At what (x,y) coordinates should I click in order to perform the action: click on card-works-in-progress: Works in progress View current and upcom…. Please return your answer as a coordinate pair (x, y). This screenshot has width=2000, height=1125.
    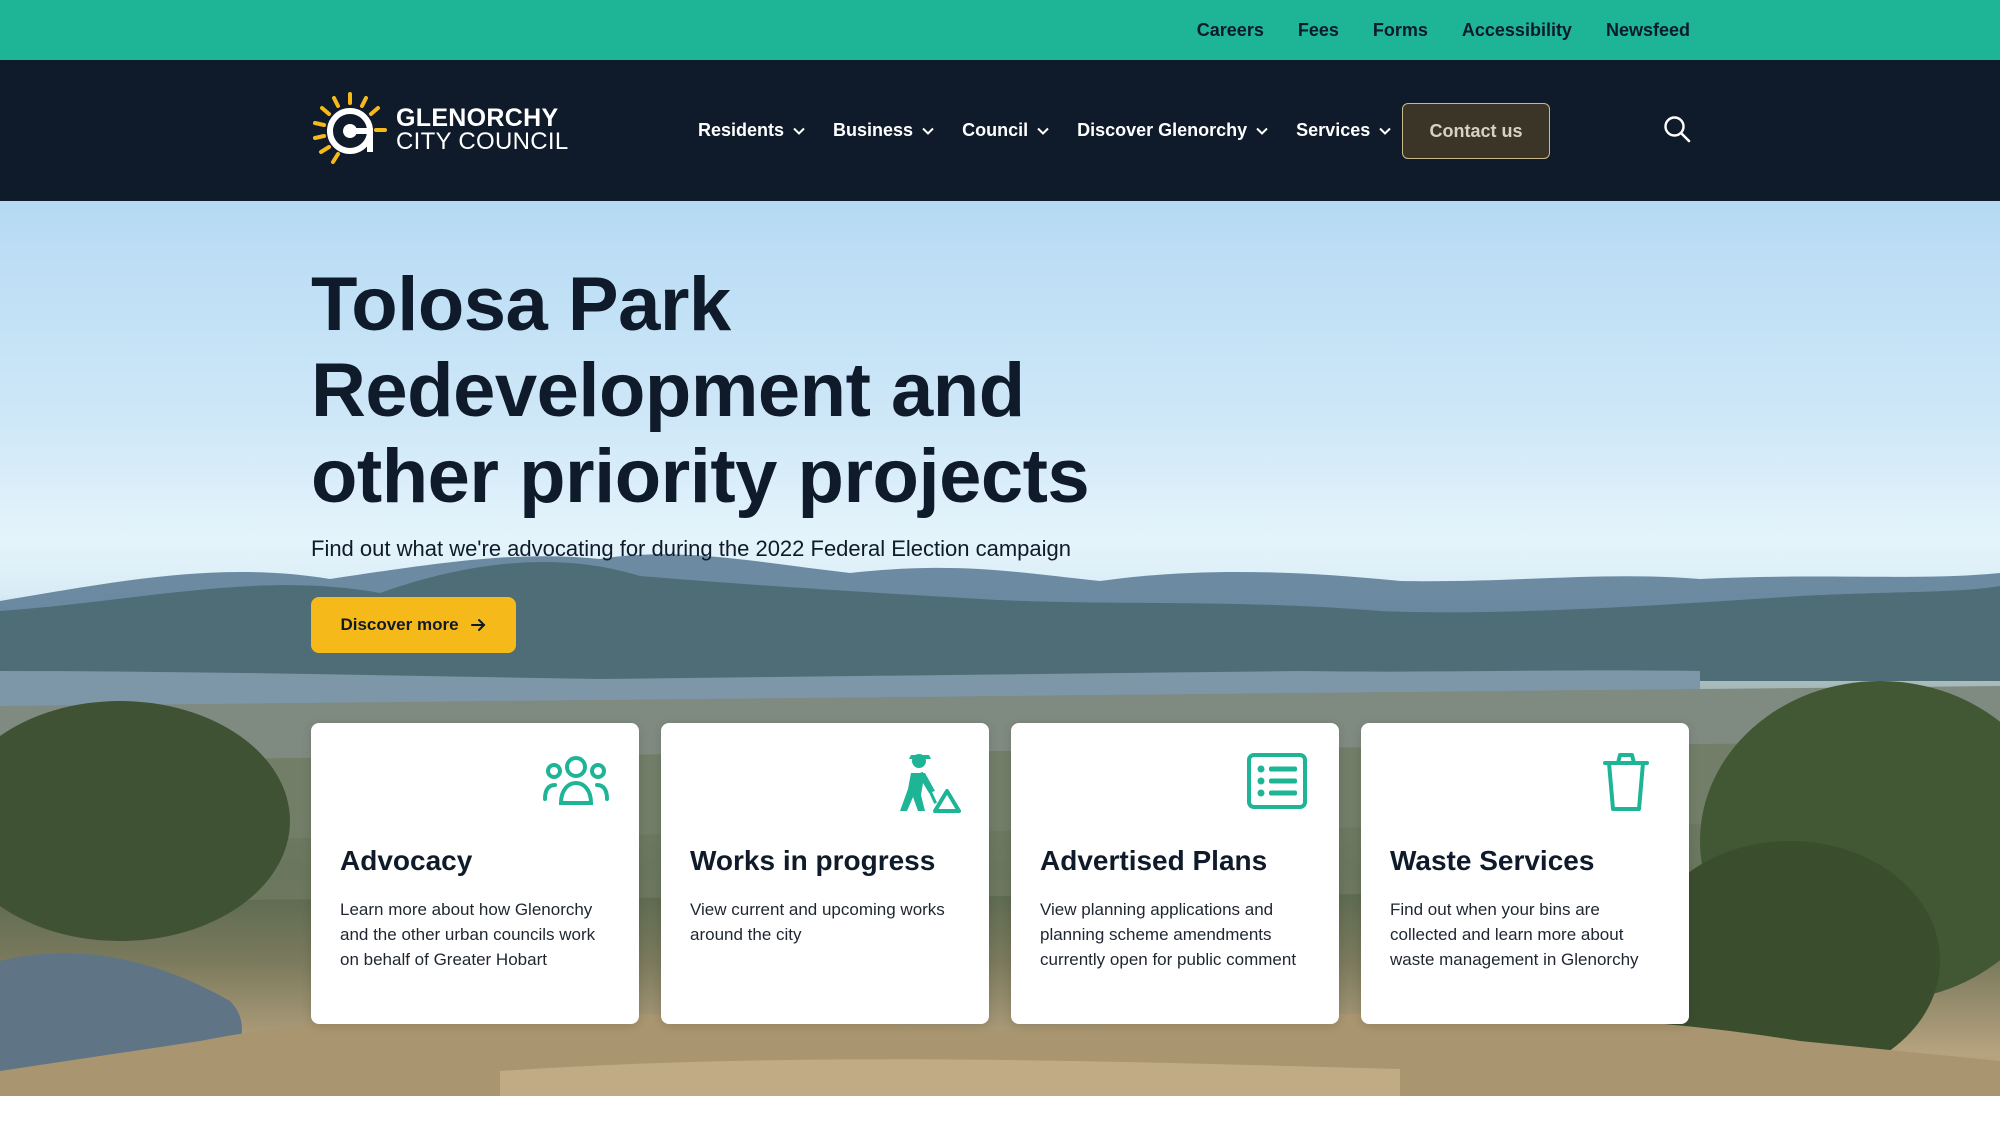
    Looking at the image, I should click on (825, 873).